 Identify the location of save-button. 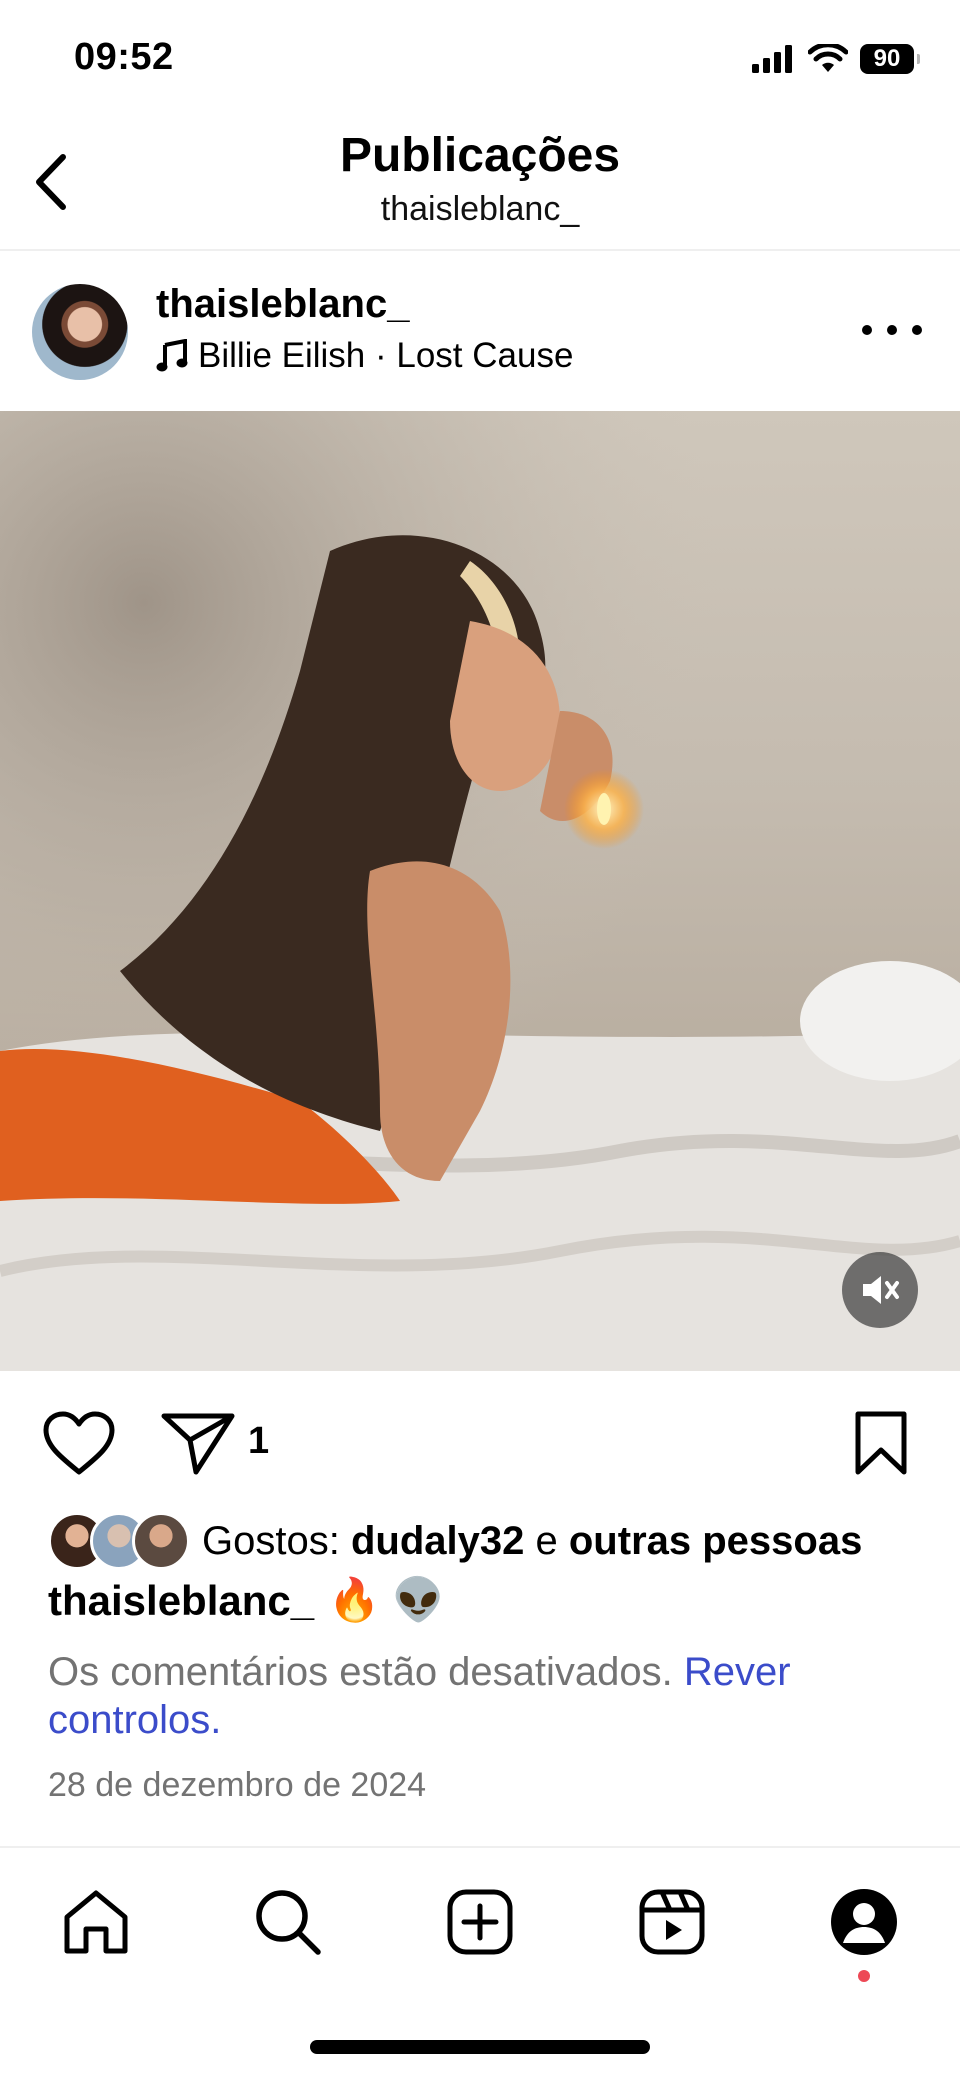
(881, 1445).